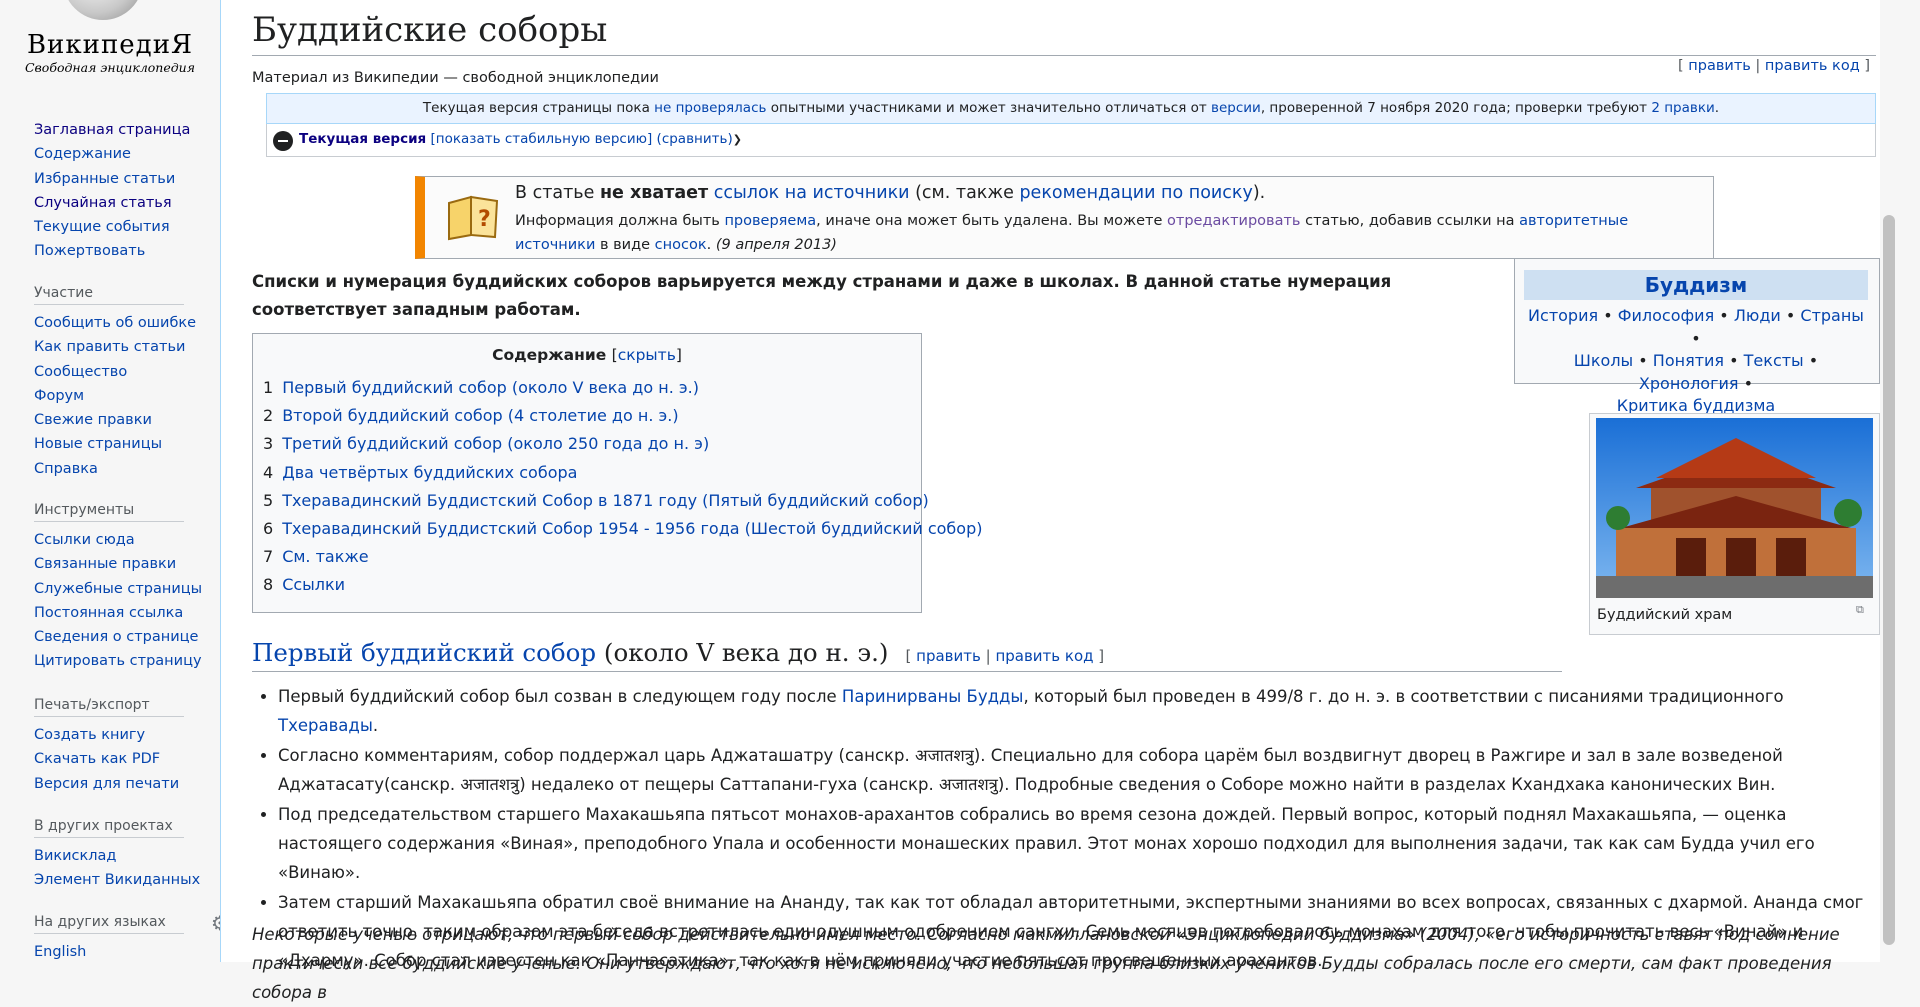 The height and width of the screenshot is (1007, 1920). I want to click on section-title-link: Первый буддийский собор, so click(424, 652).